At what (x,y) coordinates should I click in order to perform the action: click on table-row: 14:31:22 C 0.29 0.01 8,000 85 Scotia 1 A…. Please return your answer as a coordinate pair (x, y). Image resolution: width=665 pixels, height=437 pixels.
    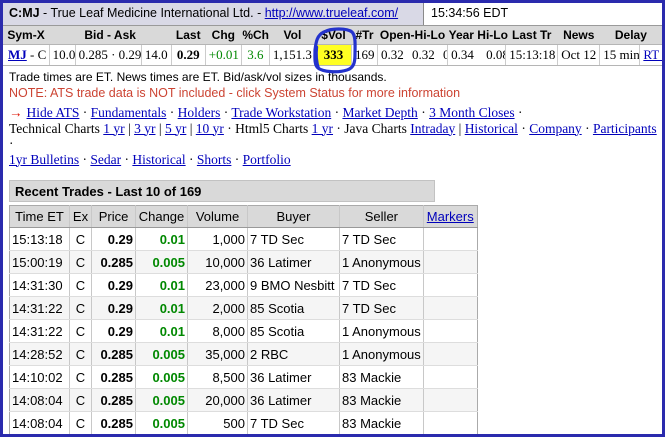
    Looking at the image, I should click on (243, 331).